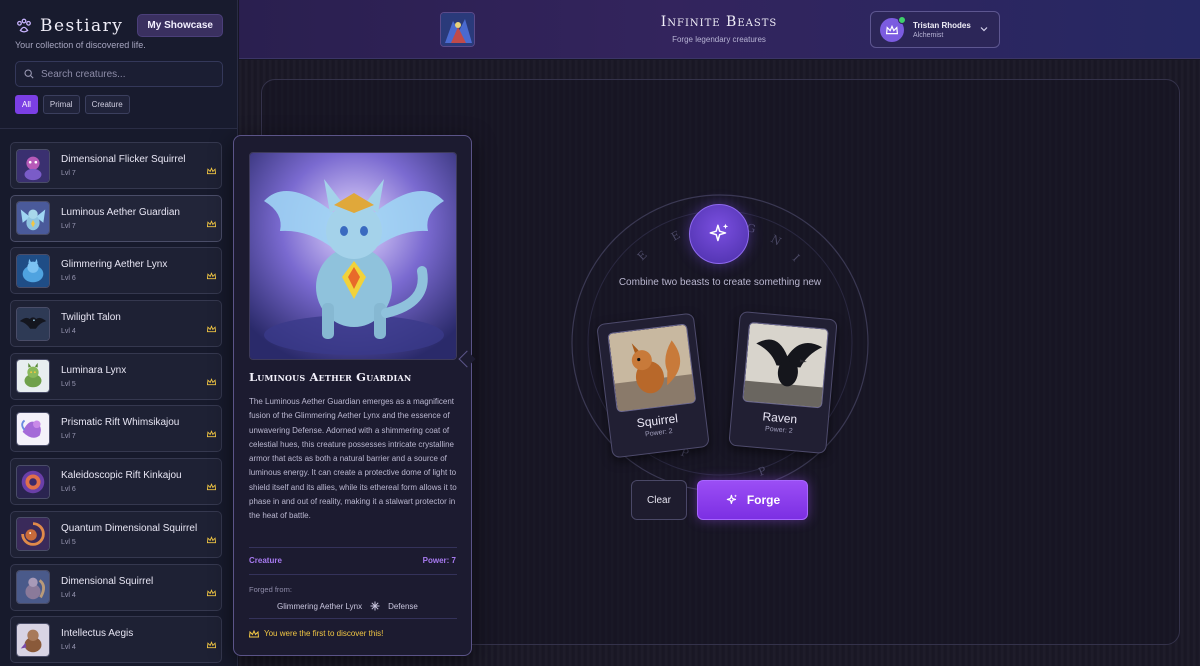 This screenshot has width=1200, height=666. What do you see at coordinates (375, 606) in the screenshot?
I see `spark-icon` at bounding box center [375, 606].